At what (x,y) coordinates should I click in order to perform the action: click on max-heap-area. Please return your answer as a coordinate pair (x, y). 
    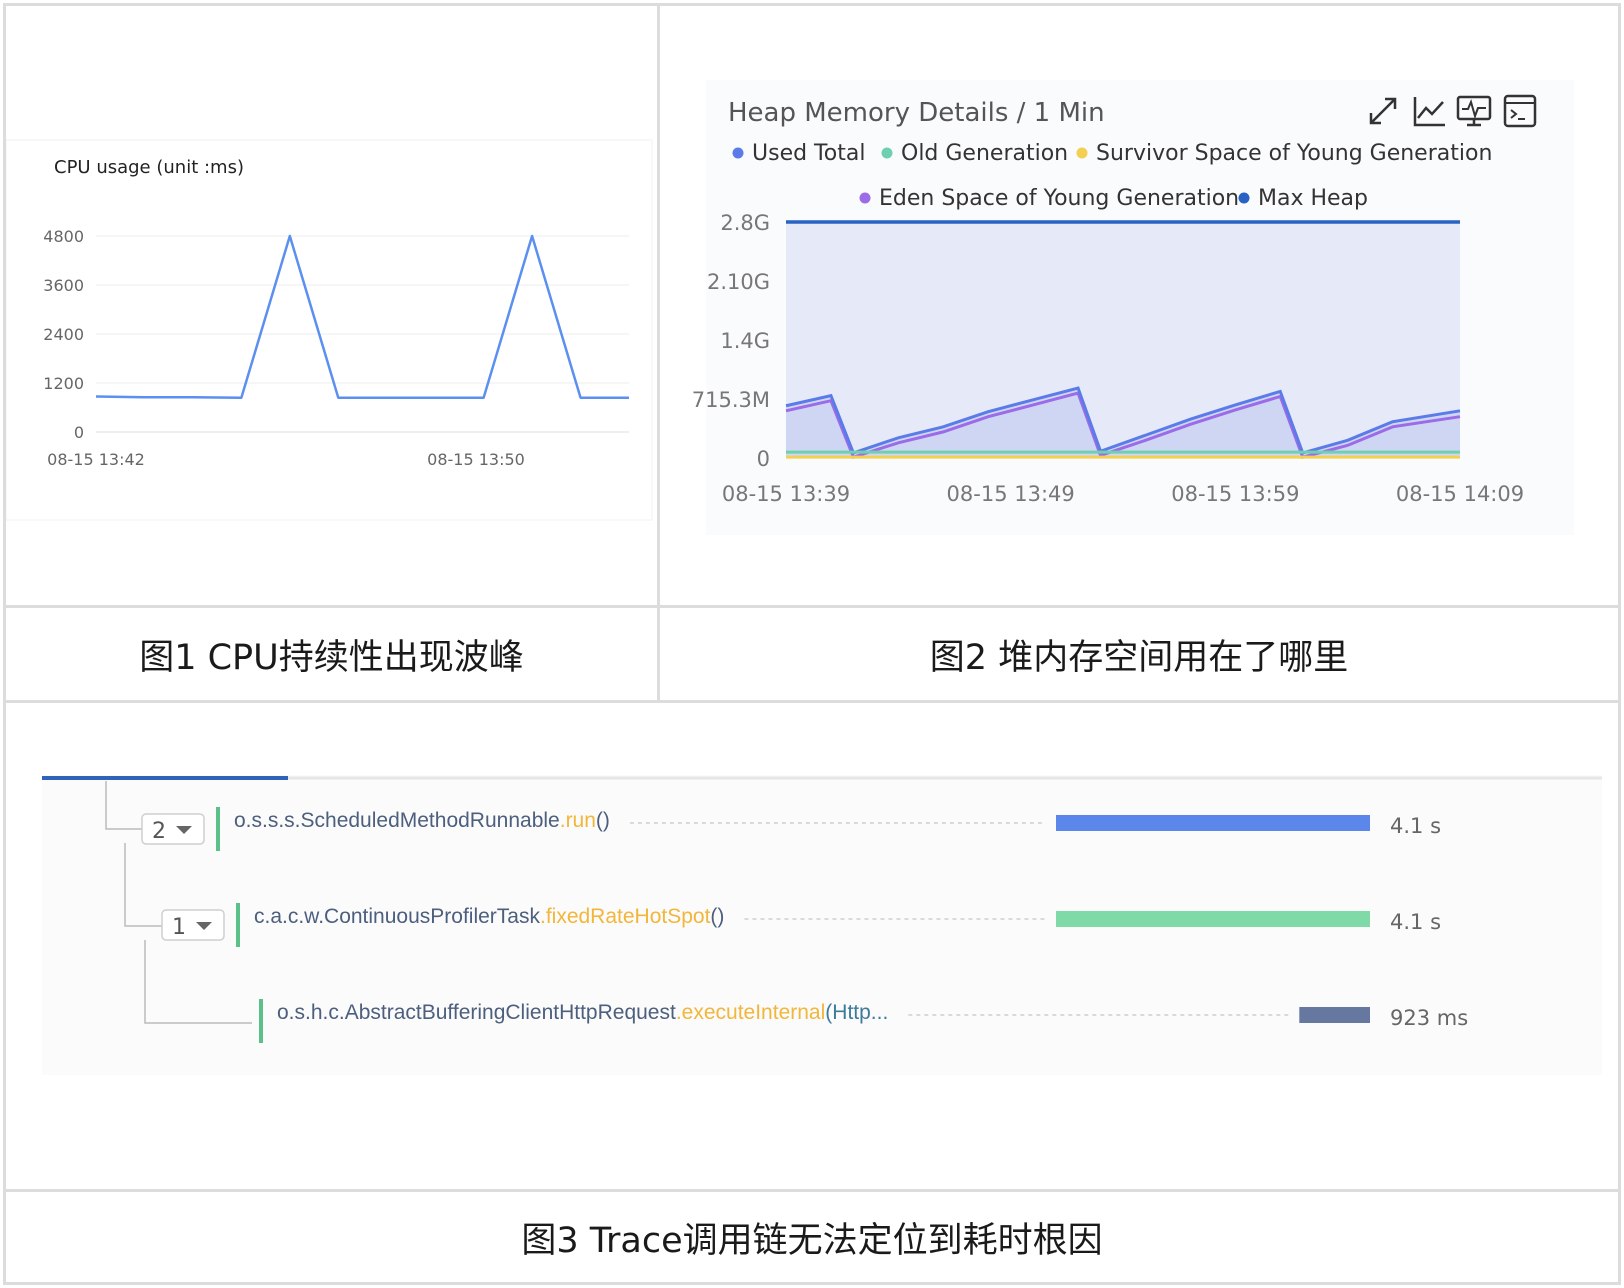
    Looking at the image, I should click on (1123, 340).